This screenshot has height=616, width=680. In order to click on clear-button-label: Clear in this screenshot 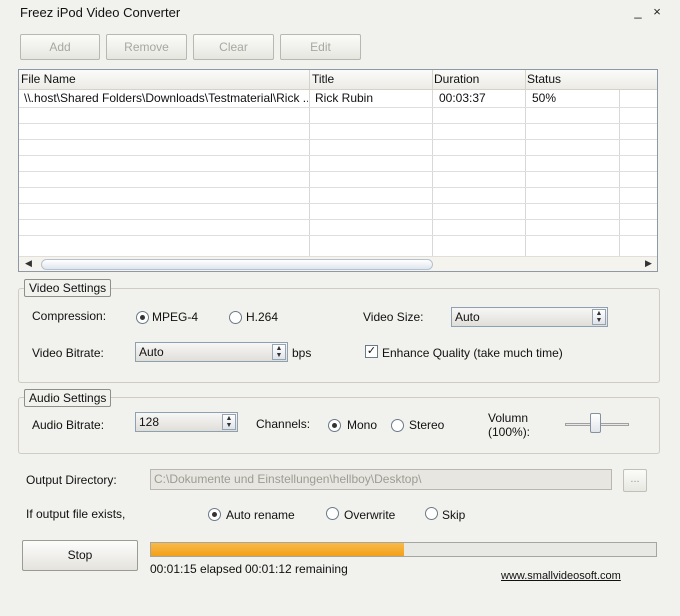, I will do `click(233, 47)`.